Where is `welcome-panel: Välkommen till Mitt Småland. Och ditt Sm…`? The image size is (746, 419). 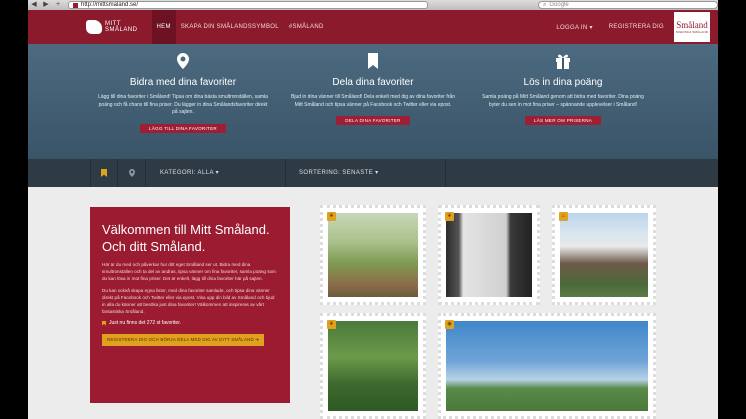
welcome-panel: Välkommen till Mitt Småland. Och ditt Sm… is located at coordinates (190, 305).